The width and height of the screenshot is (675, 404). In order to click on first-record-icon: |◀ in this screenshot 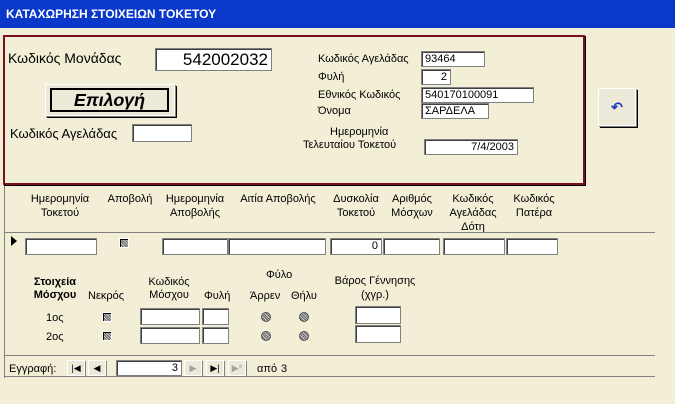, I will do `click(76, 368)`.